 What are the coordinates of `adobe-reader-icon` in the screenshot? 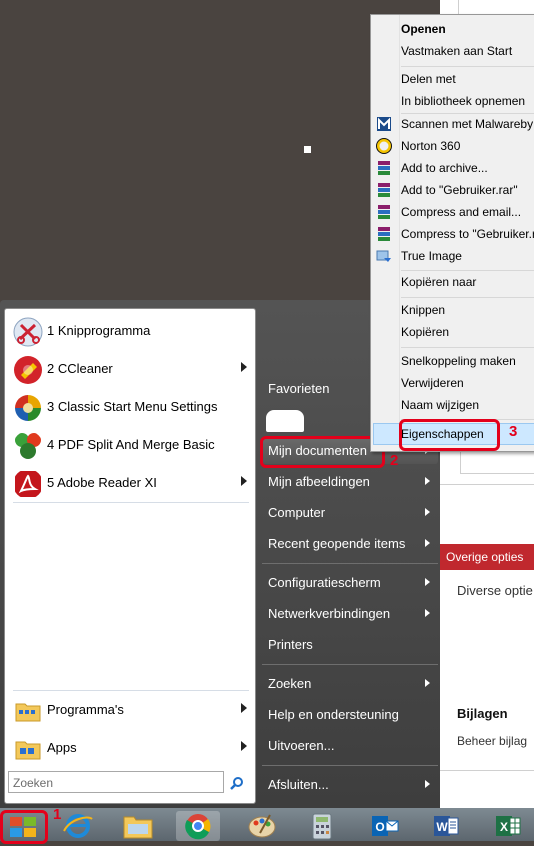 It's located at (28, 484).